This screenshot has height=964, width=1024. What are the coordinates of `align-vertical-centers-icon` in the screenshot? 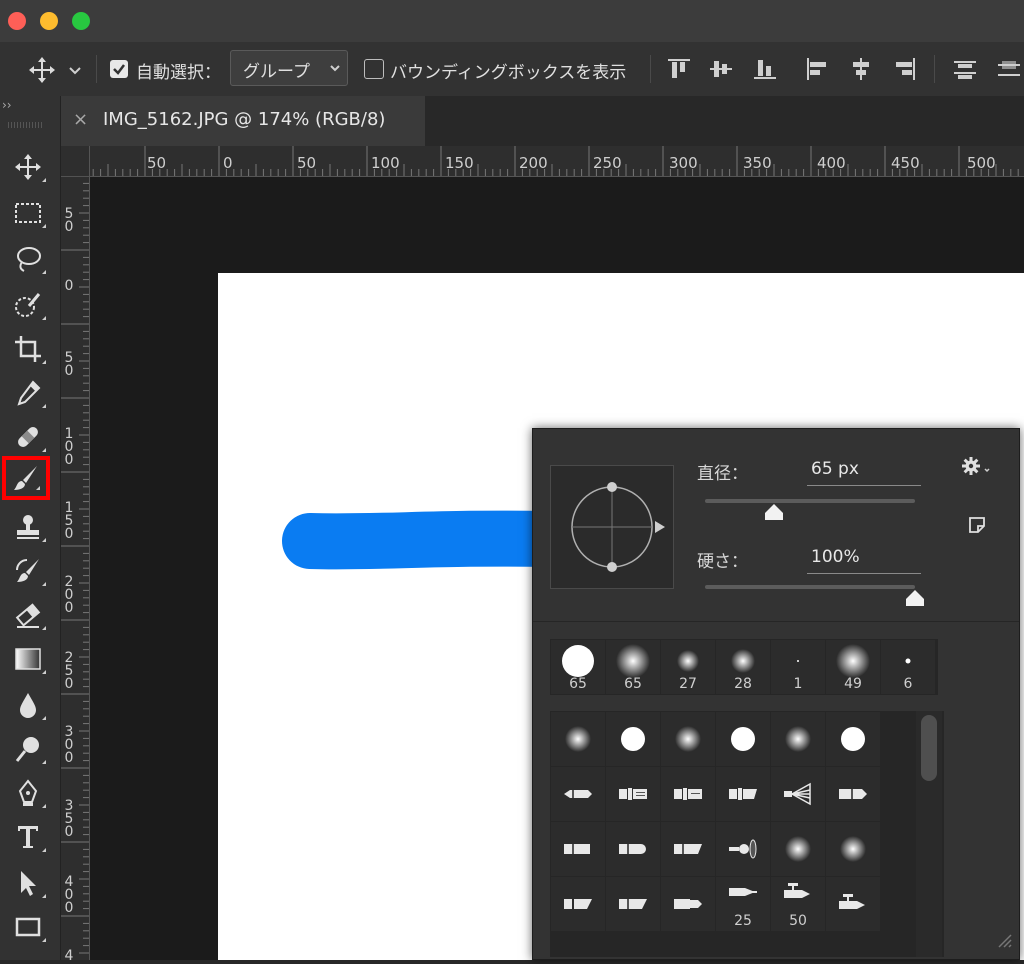 It's located at (721, 71).